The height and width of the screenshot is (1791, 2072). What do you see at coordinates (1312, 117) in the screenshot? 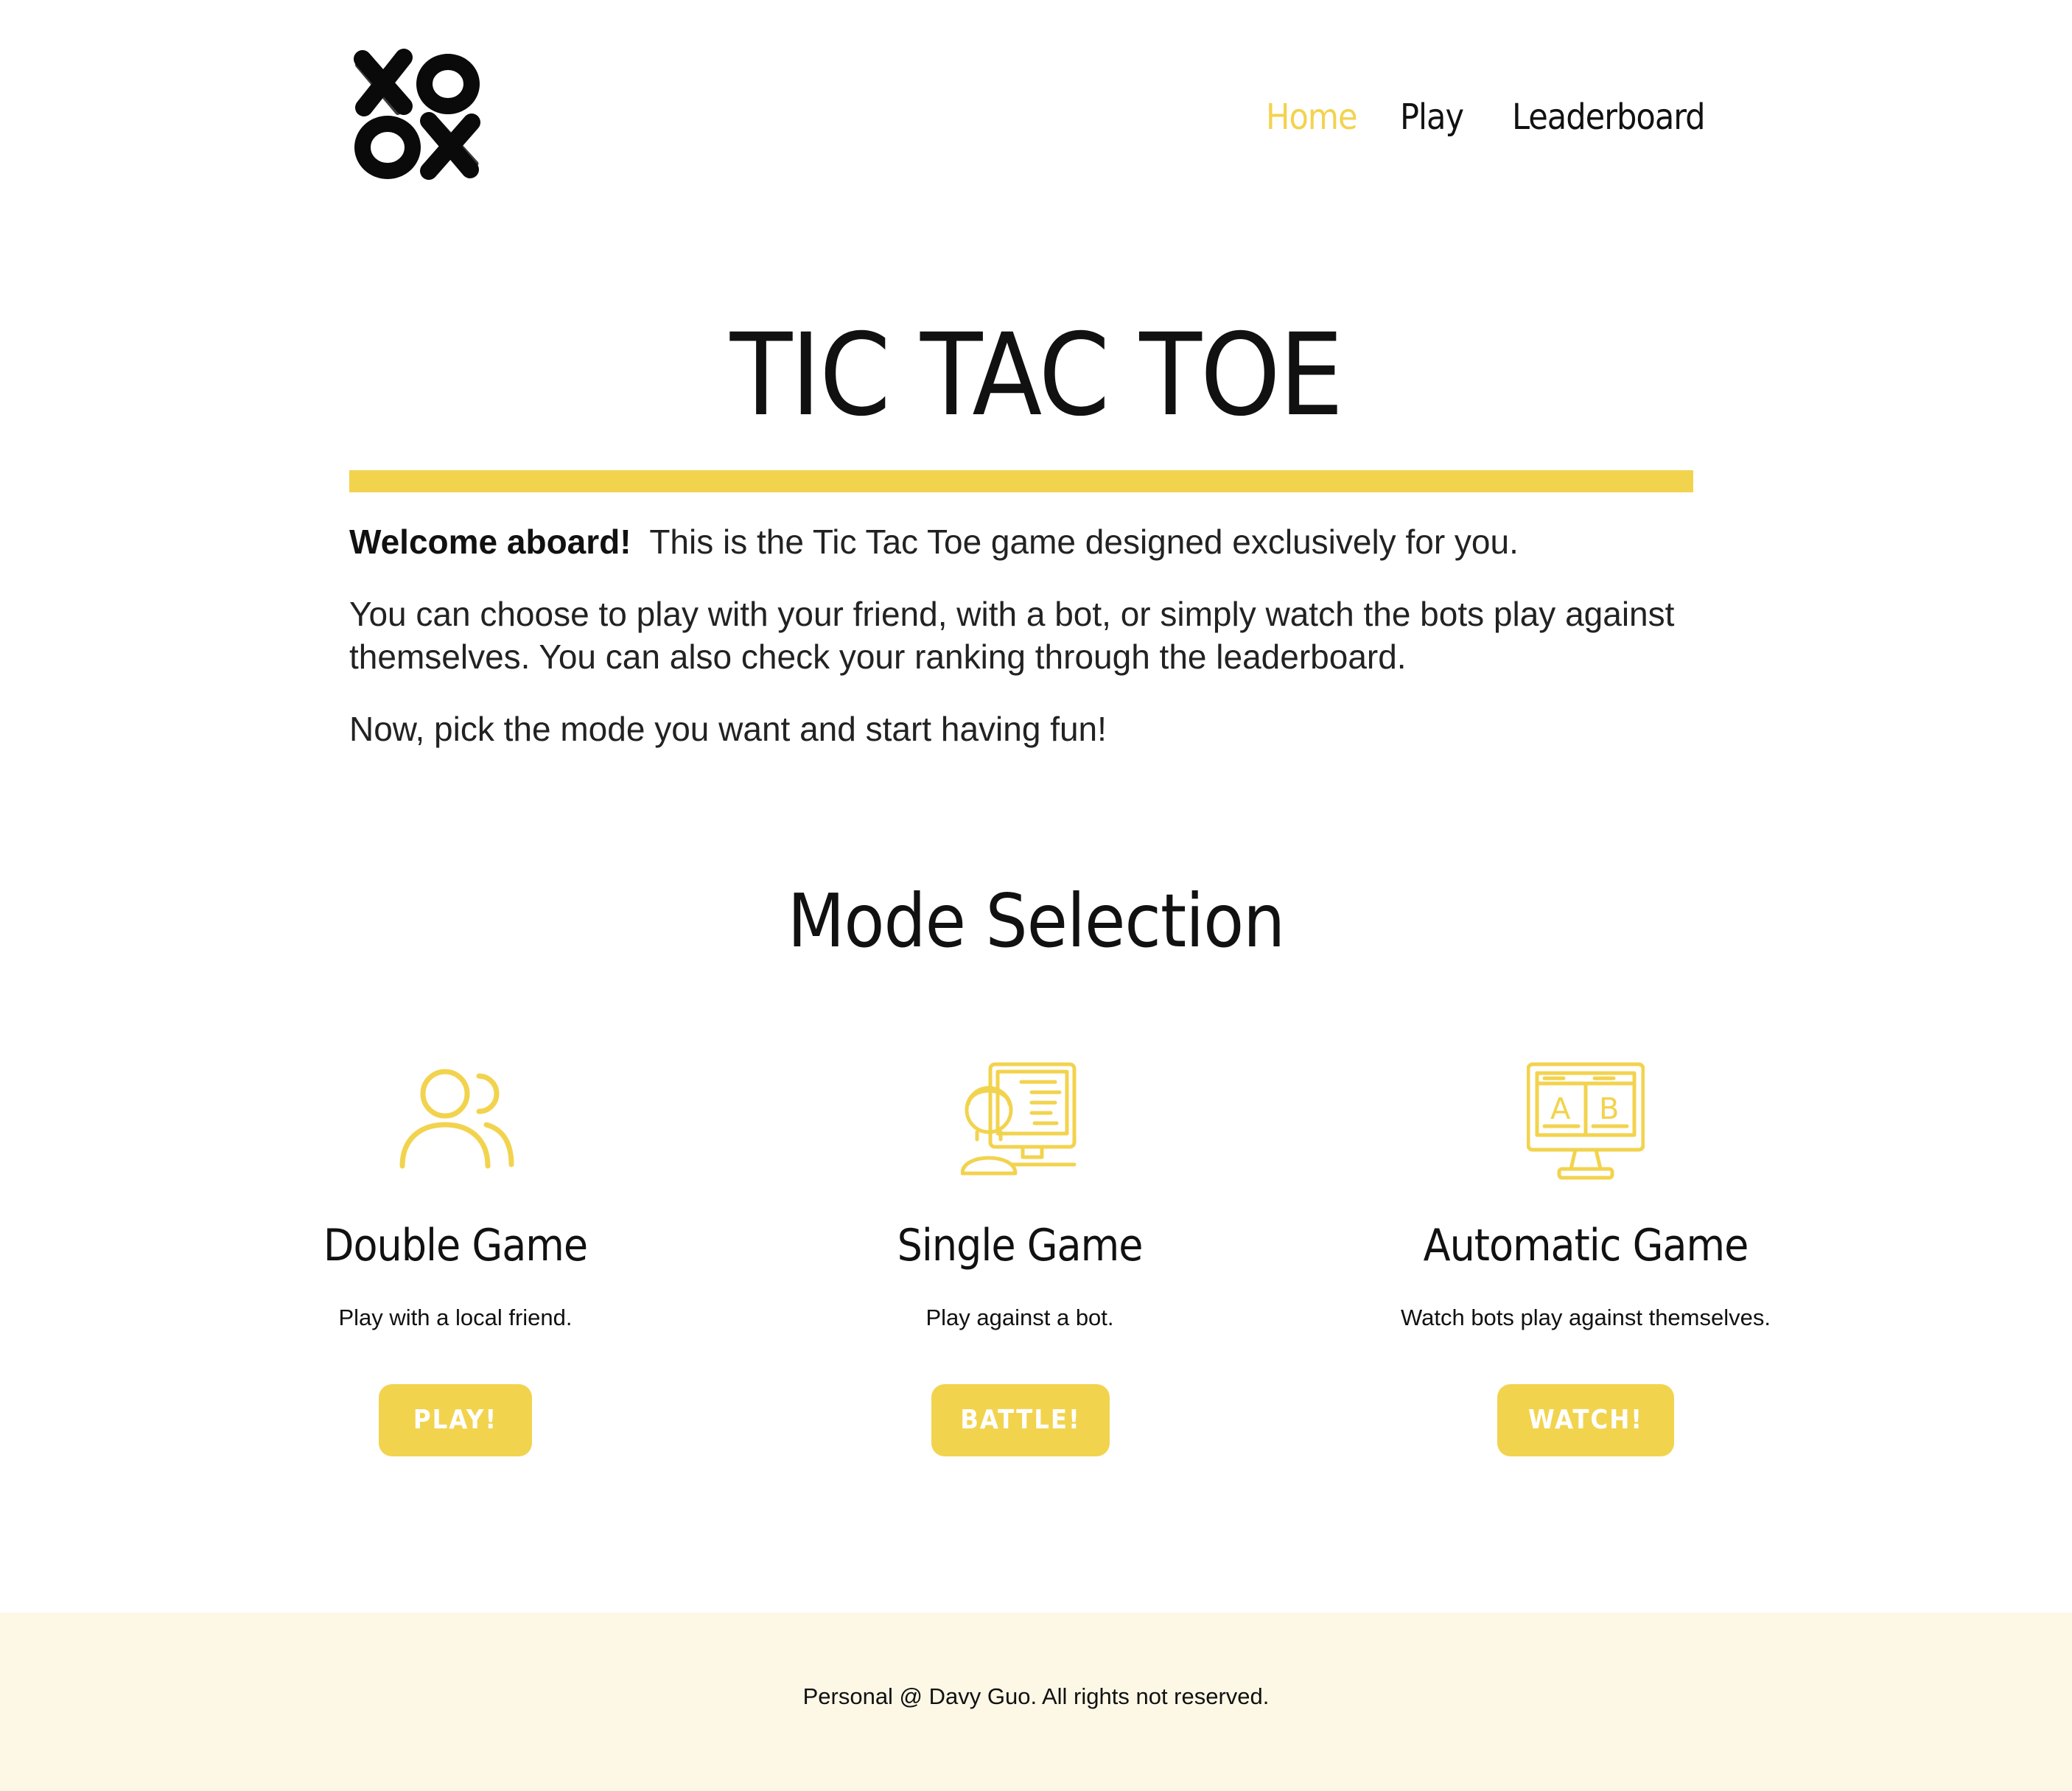
I see `nav-home-link: Home` at bounding box center [1312, 117].